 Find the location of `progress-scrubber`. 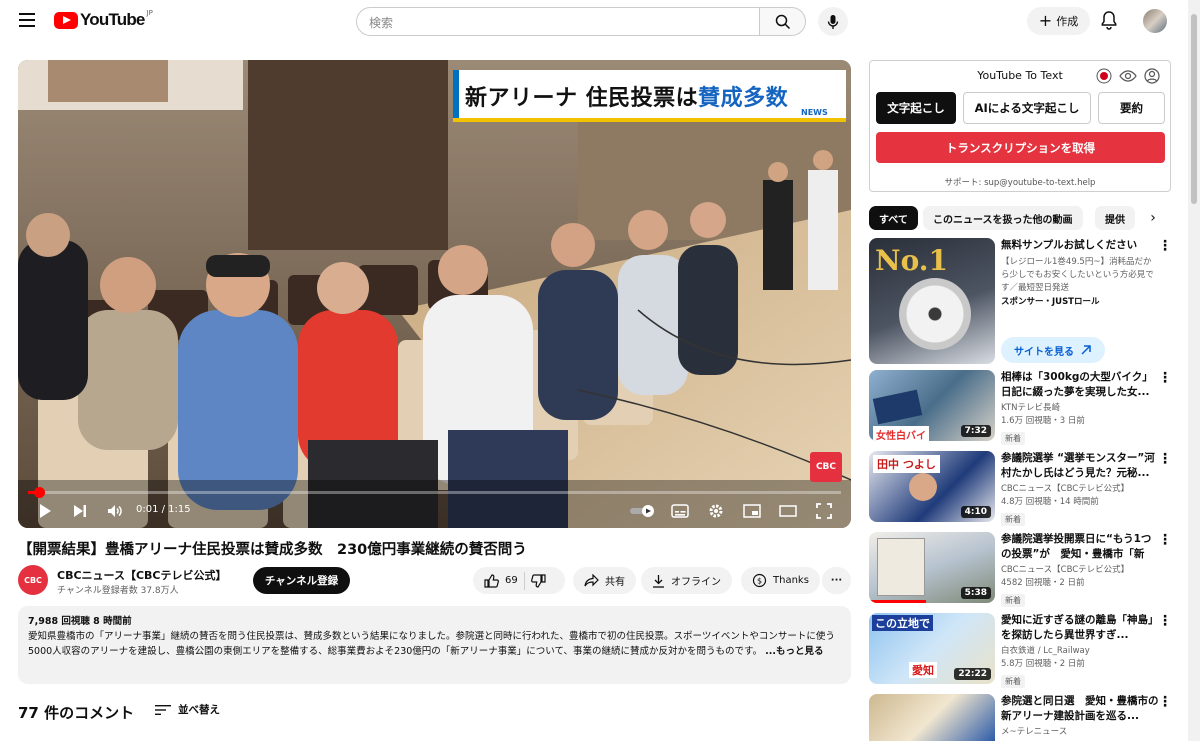

progress-scrubber is located at coordinates (39, 492).